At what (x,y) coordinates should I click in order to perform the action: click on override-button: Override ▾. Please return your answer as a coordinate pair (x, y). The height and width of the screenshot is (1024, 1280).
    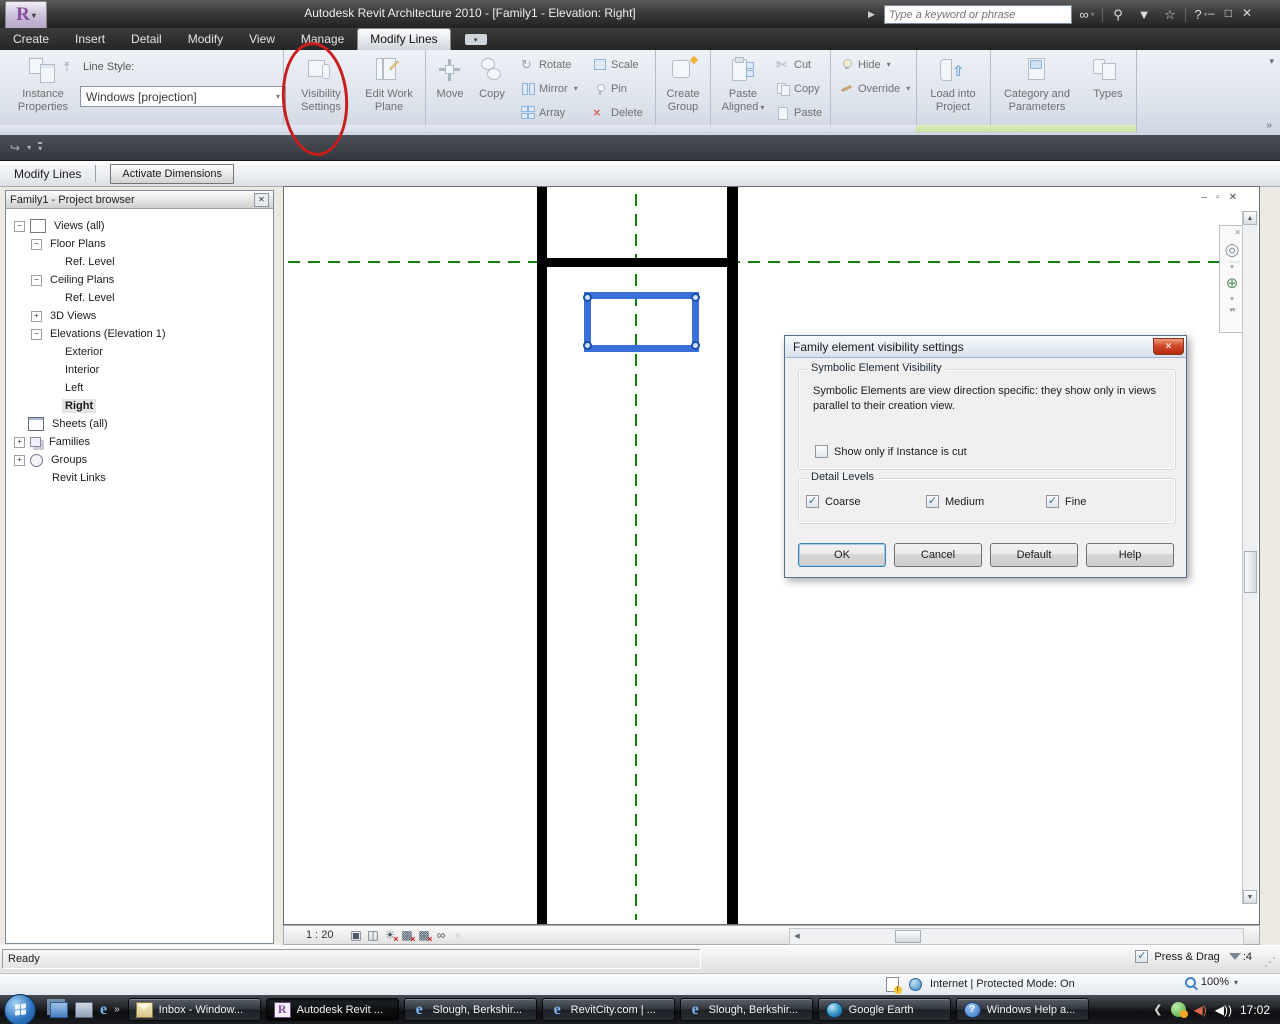
    Looking at the image, I should click on (875, 88).